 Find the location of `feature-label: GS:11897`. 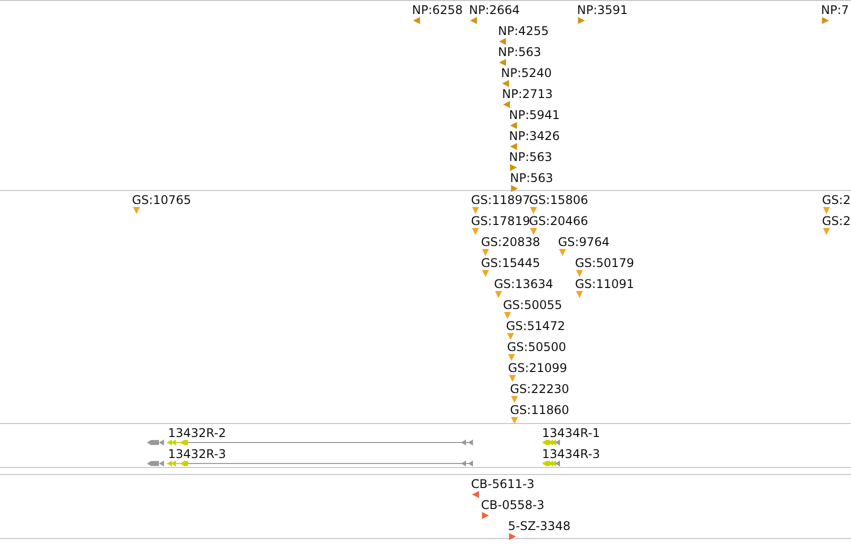

feature-label: GS:11897 is located at coordinates (500, 200).